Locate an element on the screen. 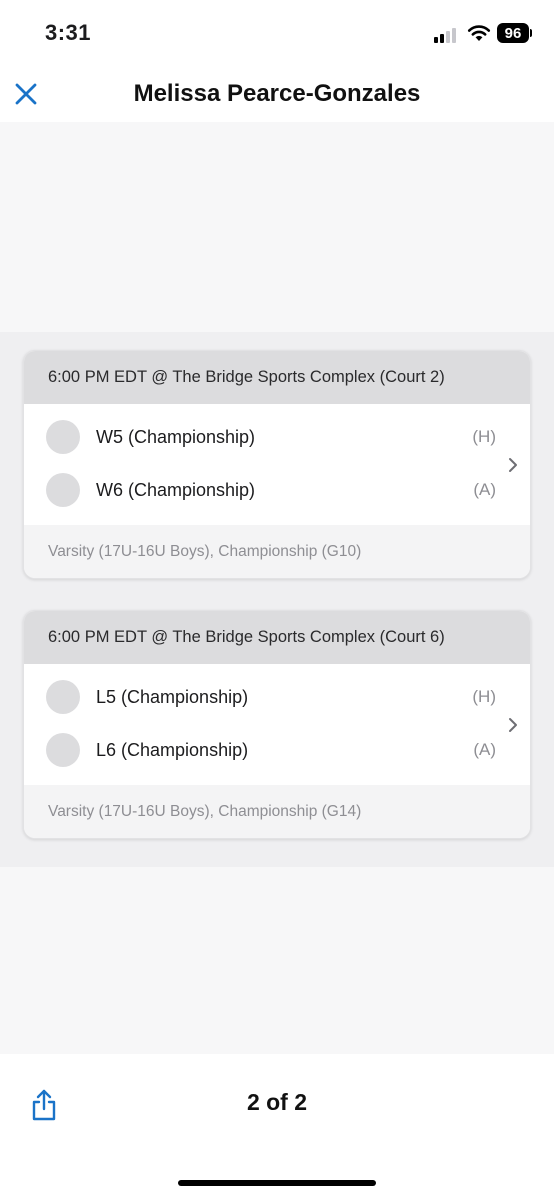  home-team-row: L5 (Championship) (H) is located at coordinates (271, 697).